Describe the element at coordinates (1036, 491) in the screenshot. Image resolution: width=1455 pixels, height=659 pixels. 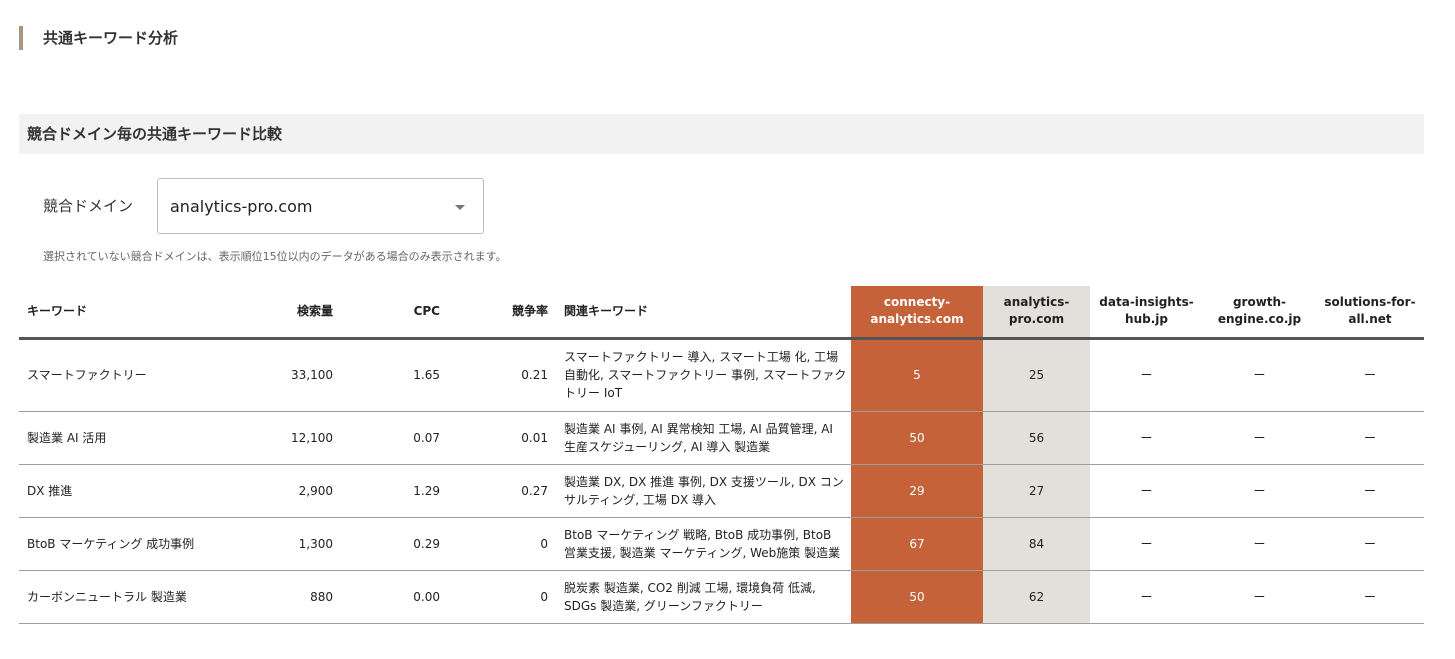
I see `cell-rank-selected: 27` at that location.